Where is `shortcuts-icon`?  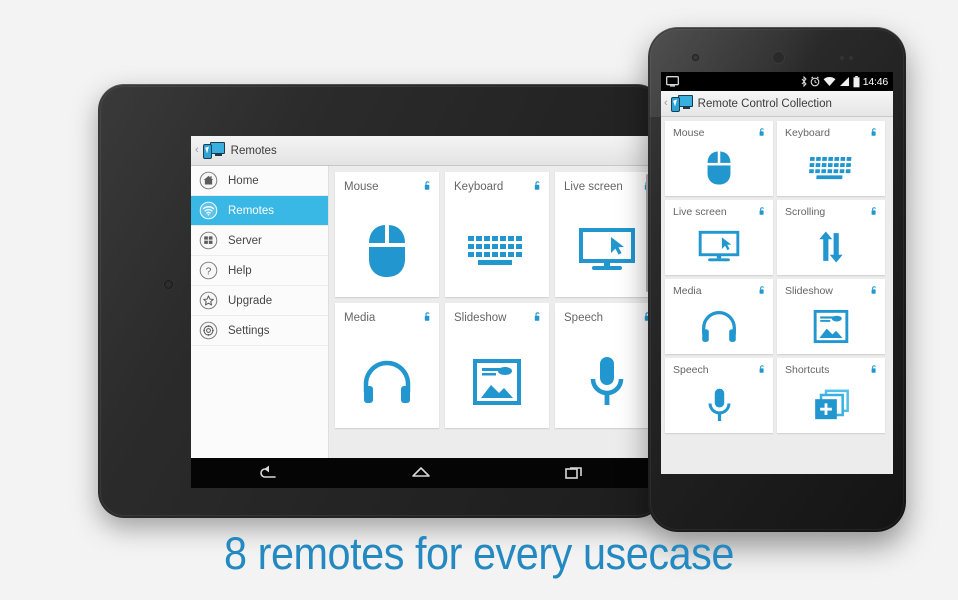 shortcuts-icon is located at coordinates (832, 404).